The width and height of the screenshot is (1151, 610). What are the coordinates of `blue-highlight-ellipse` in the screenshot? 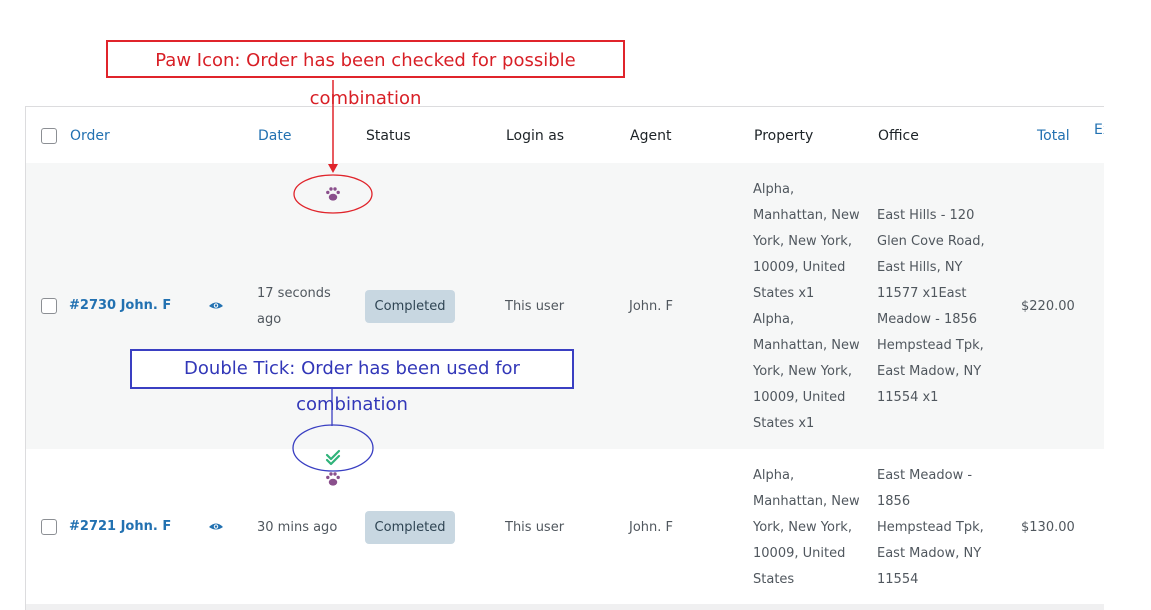 It's located at (333, 448).